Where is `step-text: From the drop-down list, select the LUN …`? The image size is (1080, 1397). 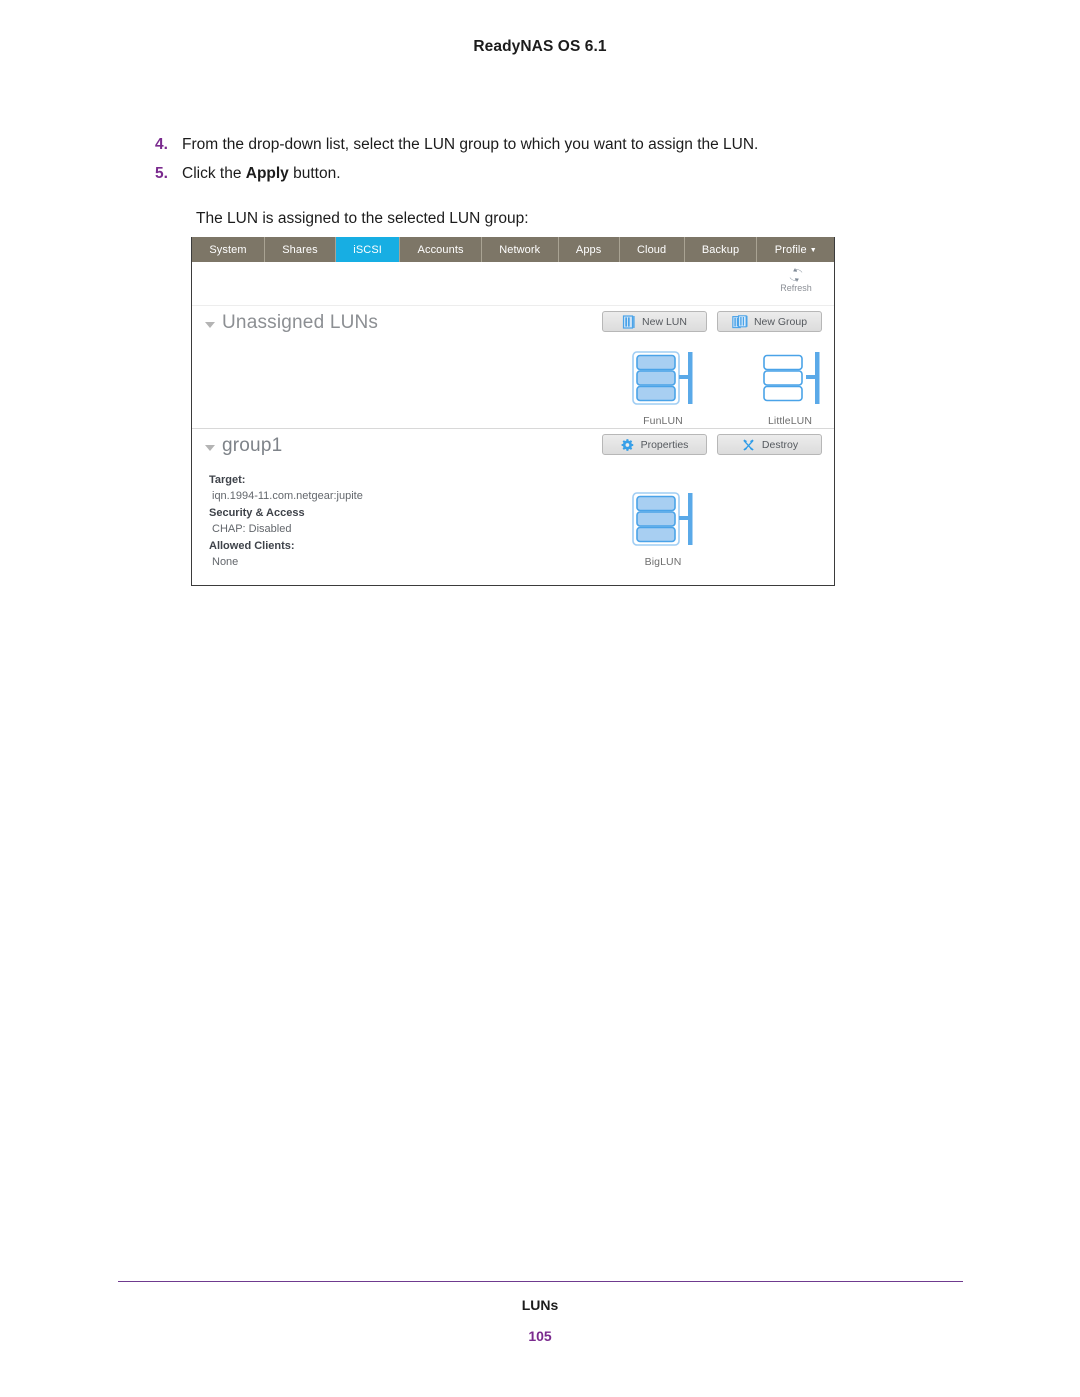 step-text: From the drop-down list, select the LUN … is located at coordinates (470, 144).